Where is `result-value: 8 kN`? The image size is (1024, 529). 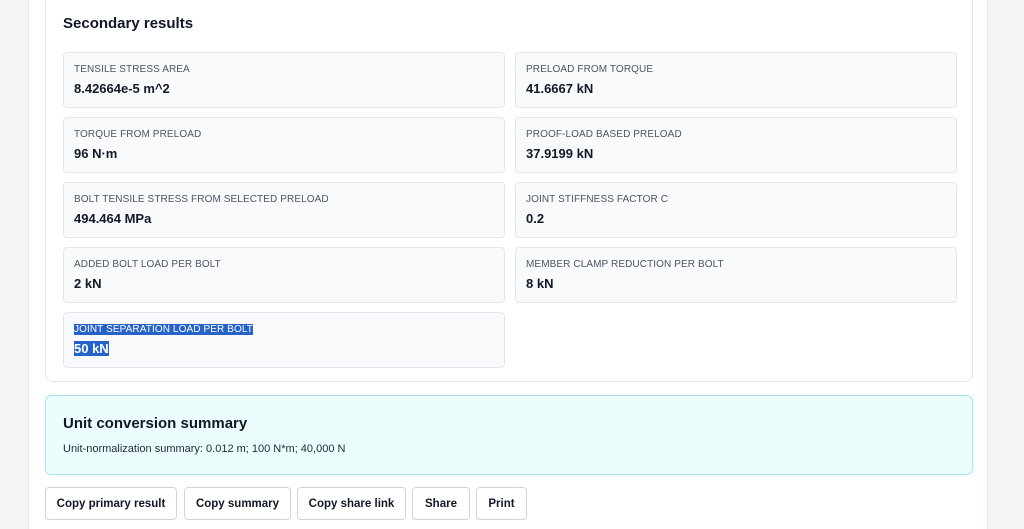 result-value: 8 kN is located at coordinates (540, 283).